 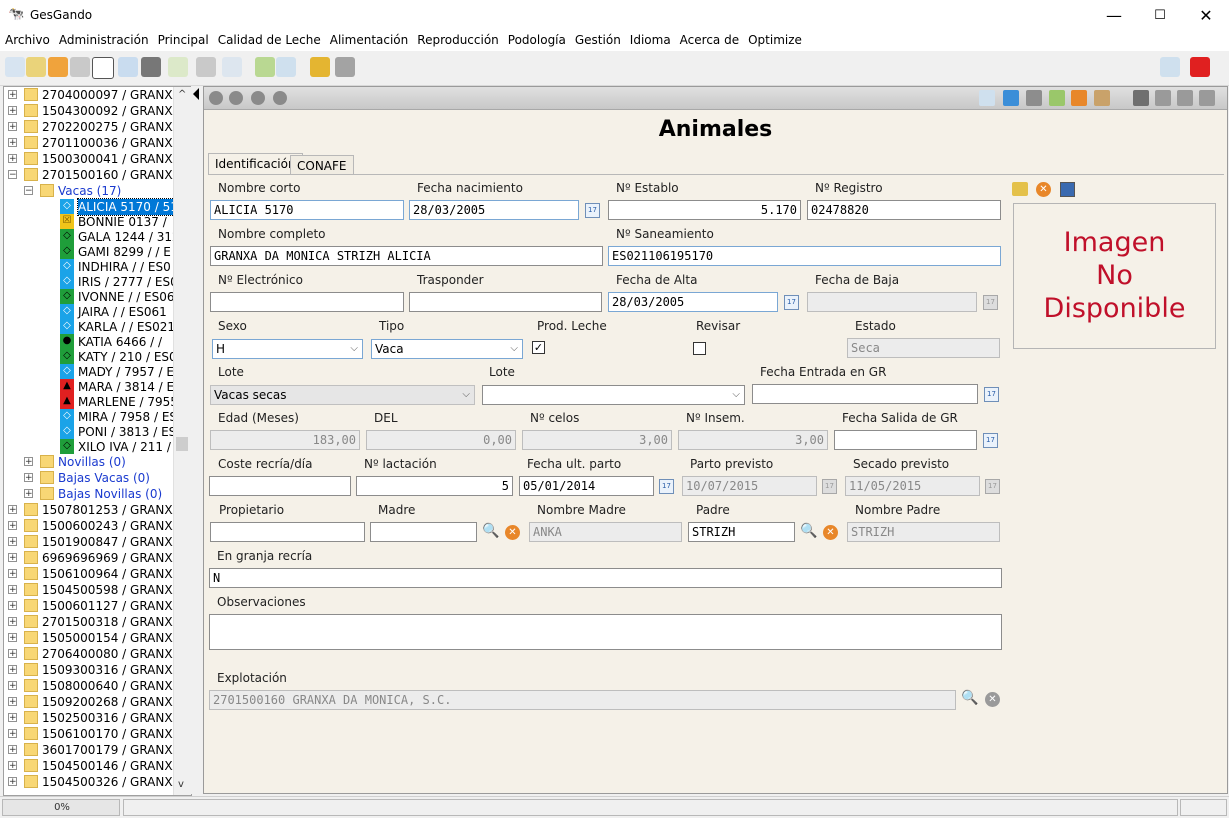 I want to click on padre-field: STRIZH, so click(x=741, y=532).